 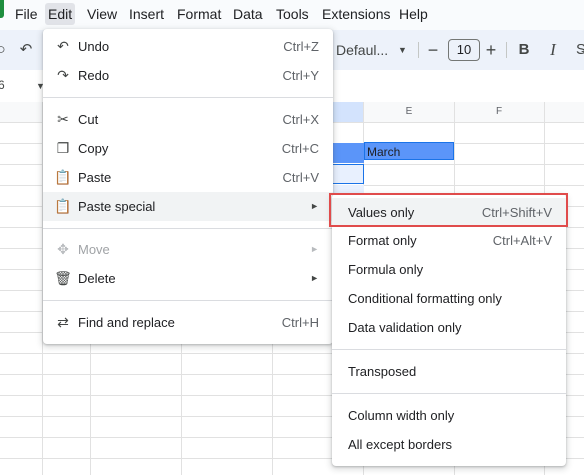 I want to click on copy-icon: ❐, so click(x=63, y=148).